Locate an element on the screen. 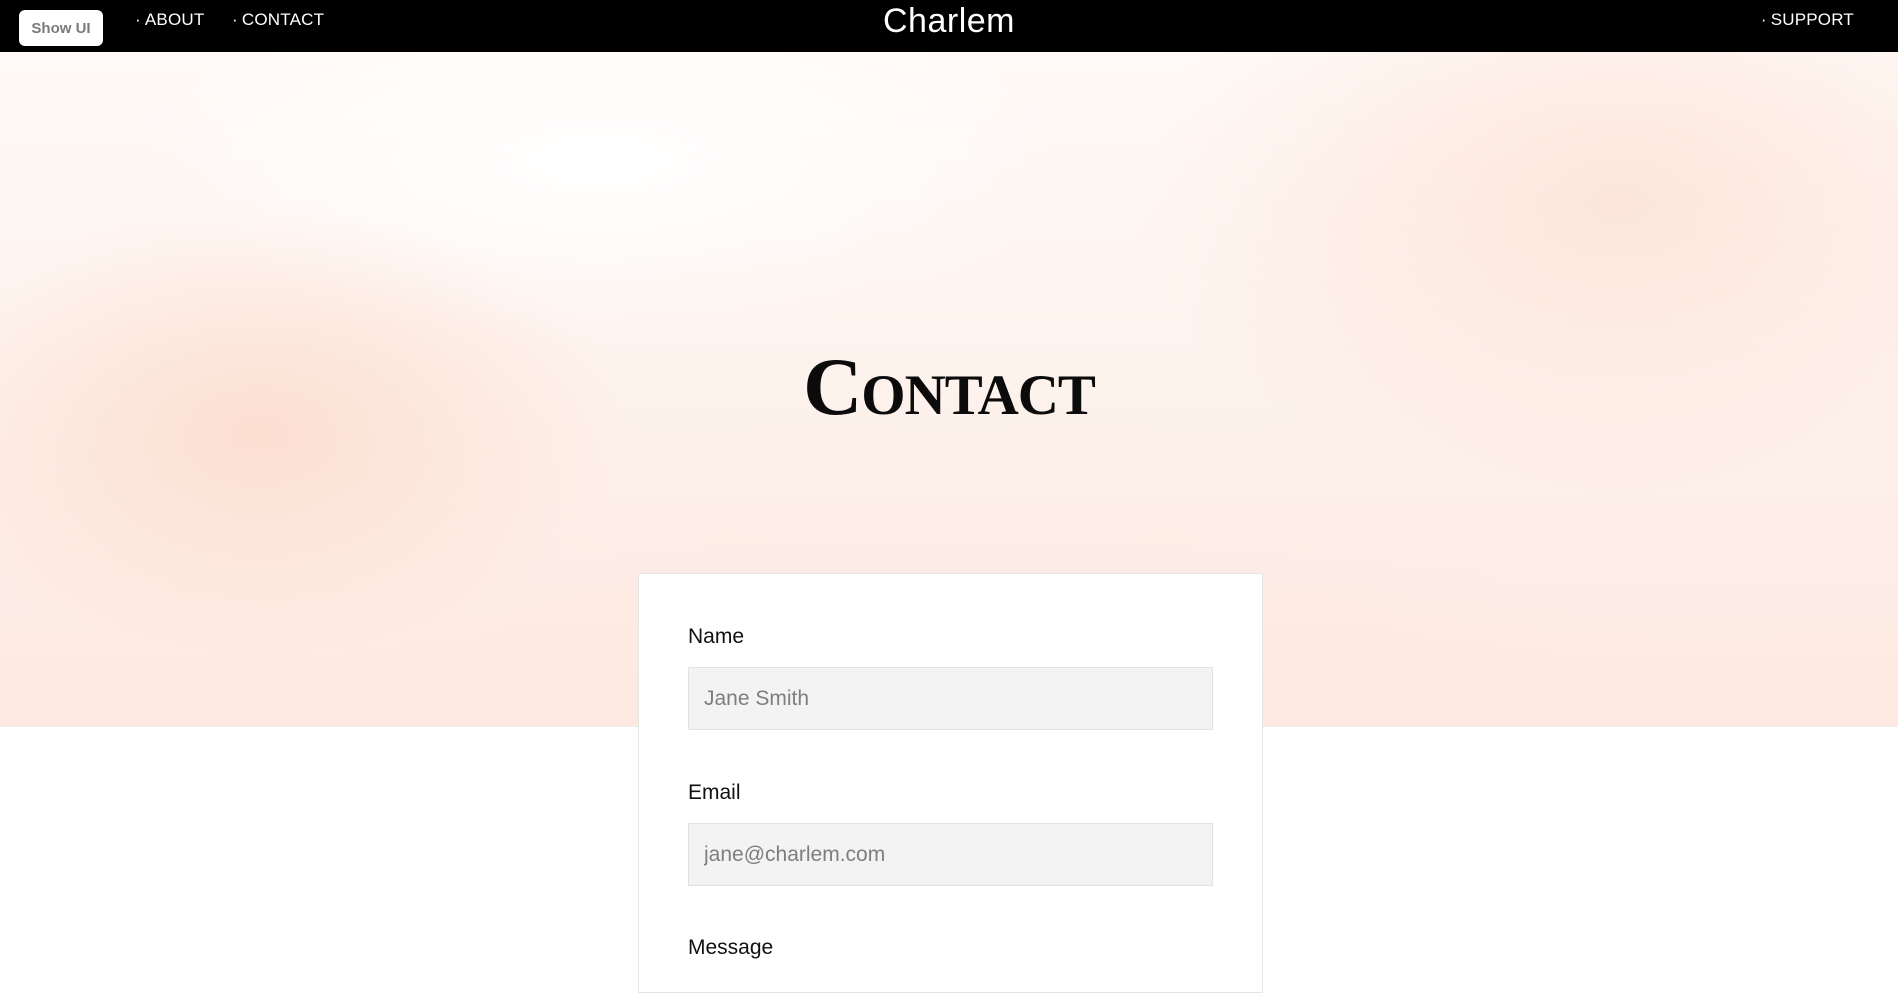  nav-link-contact-label: CONTACT is located at coordinates (283, 19).